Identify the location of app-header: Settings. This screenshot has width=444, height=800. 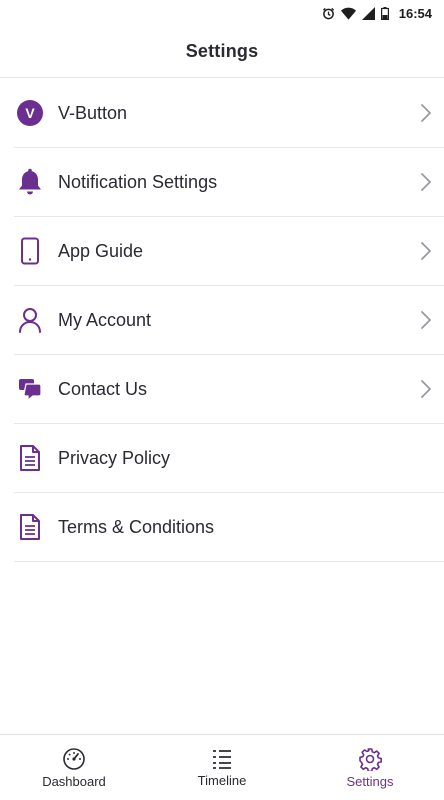
(222, 52).